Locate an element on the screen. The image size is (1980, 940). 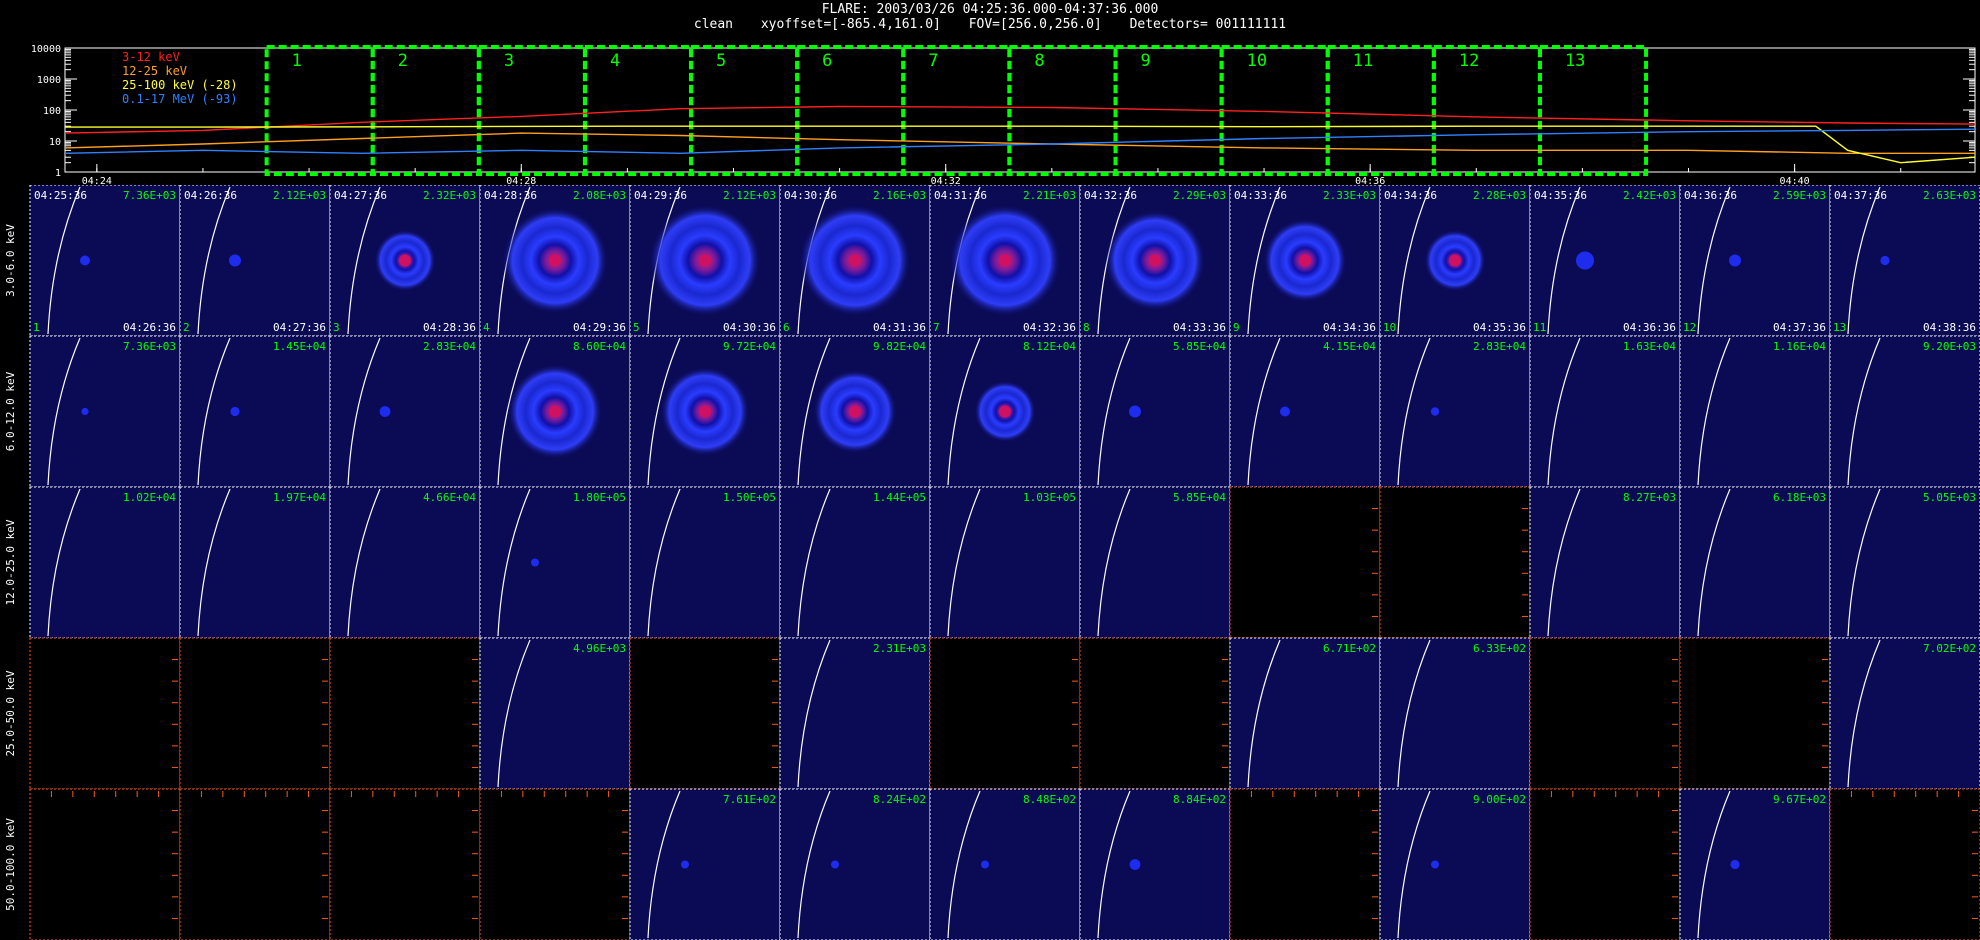
panel-number: 10 is located at coordinates (1389, 327).